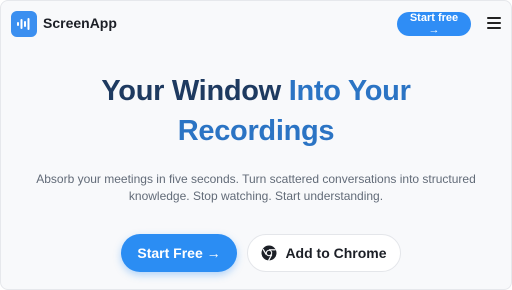 Image resolution: width=512 pixels, height=290 pixels. I want to click on brand-name: ScreenApp, so click(80, 23).